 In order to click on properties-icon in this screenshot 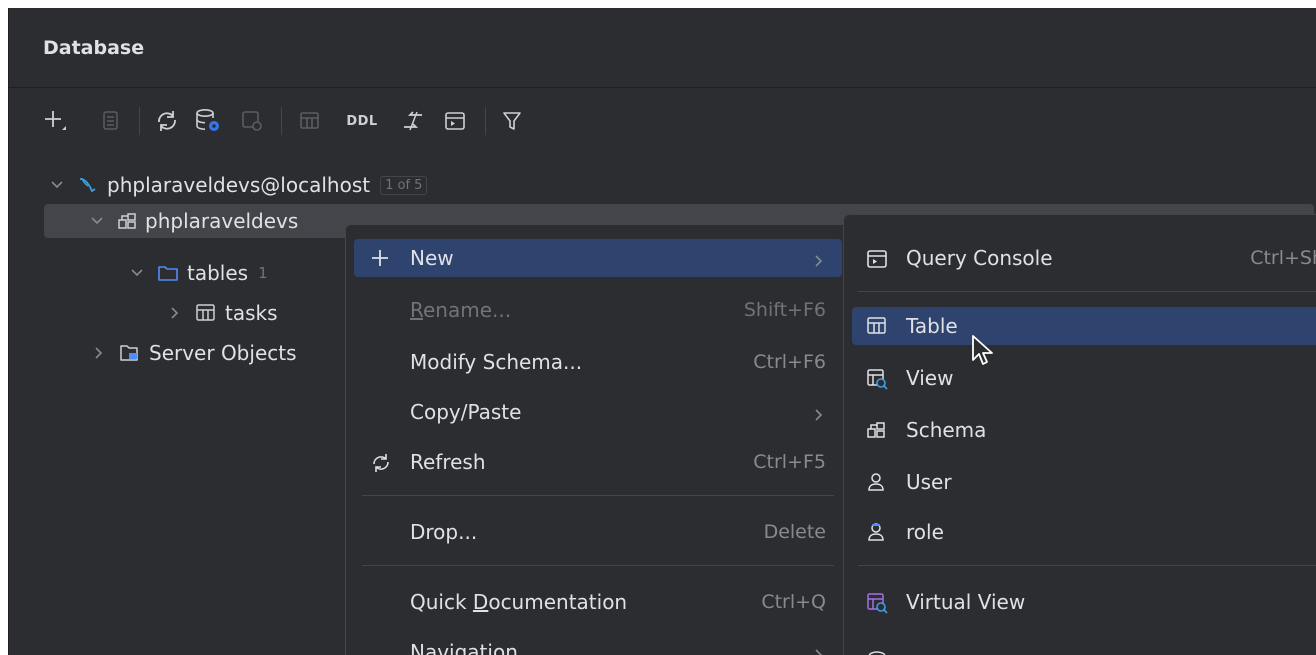, I will do `click(111, 121)`.